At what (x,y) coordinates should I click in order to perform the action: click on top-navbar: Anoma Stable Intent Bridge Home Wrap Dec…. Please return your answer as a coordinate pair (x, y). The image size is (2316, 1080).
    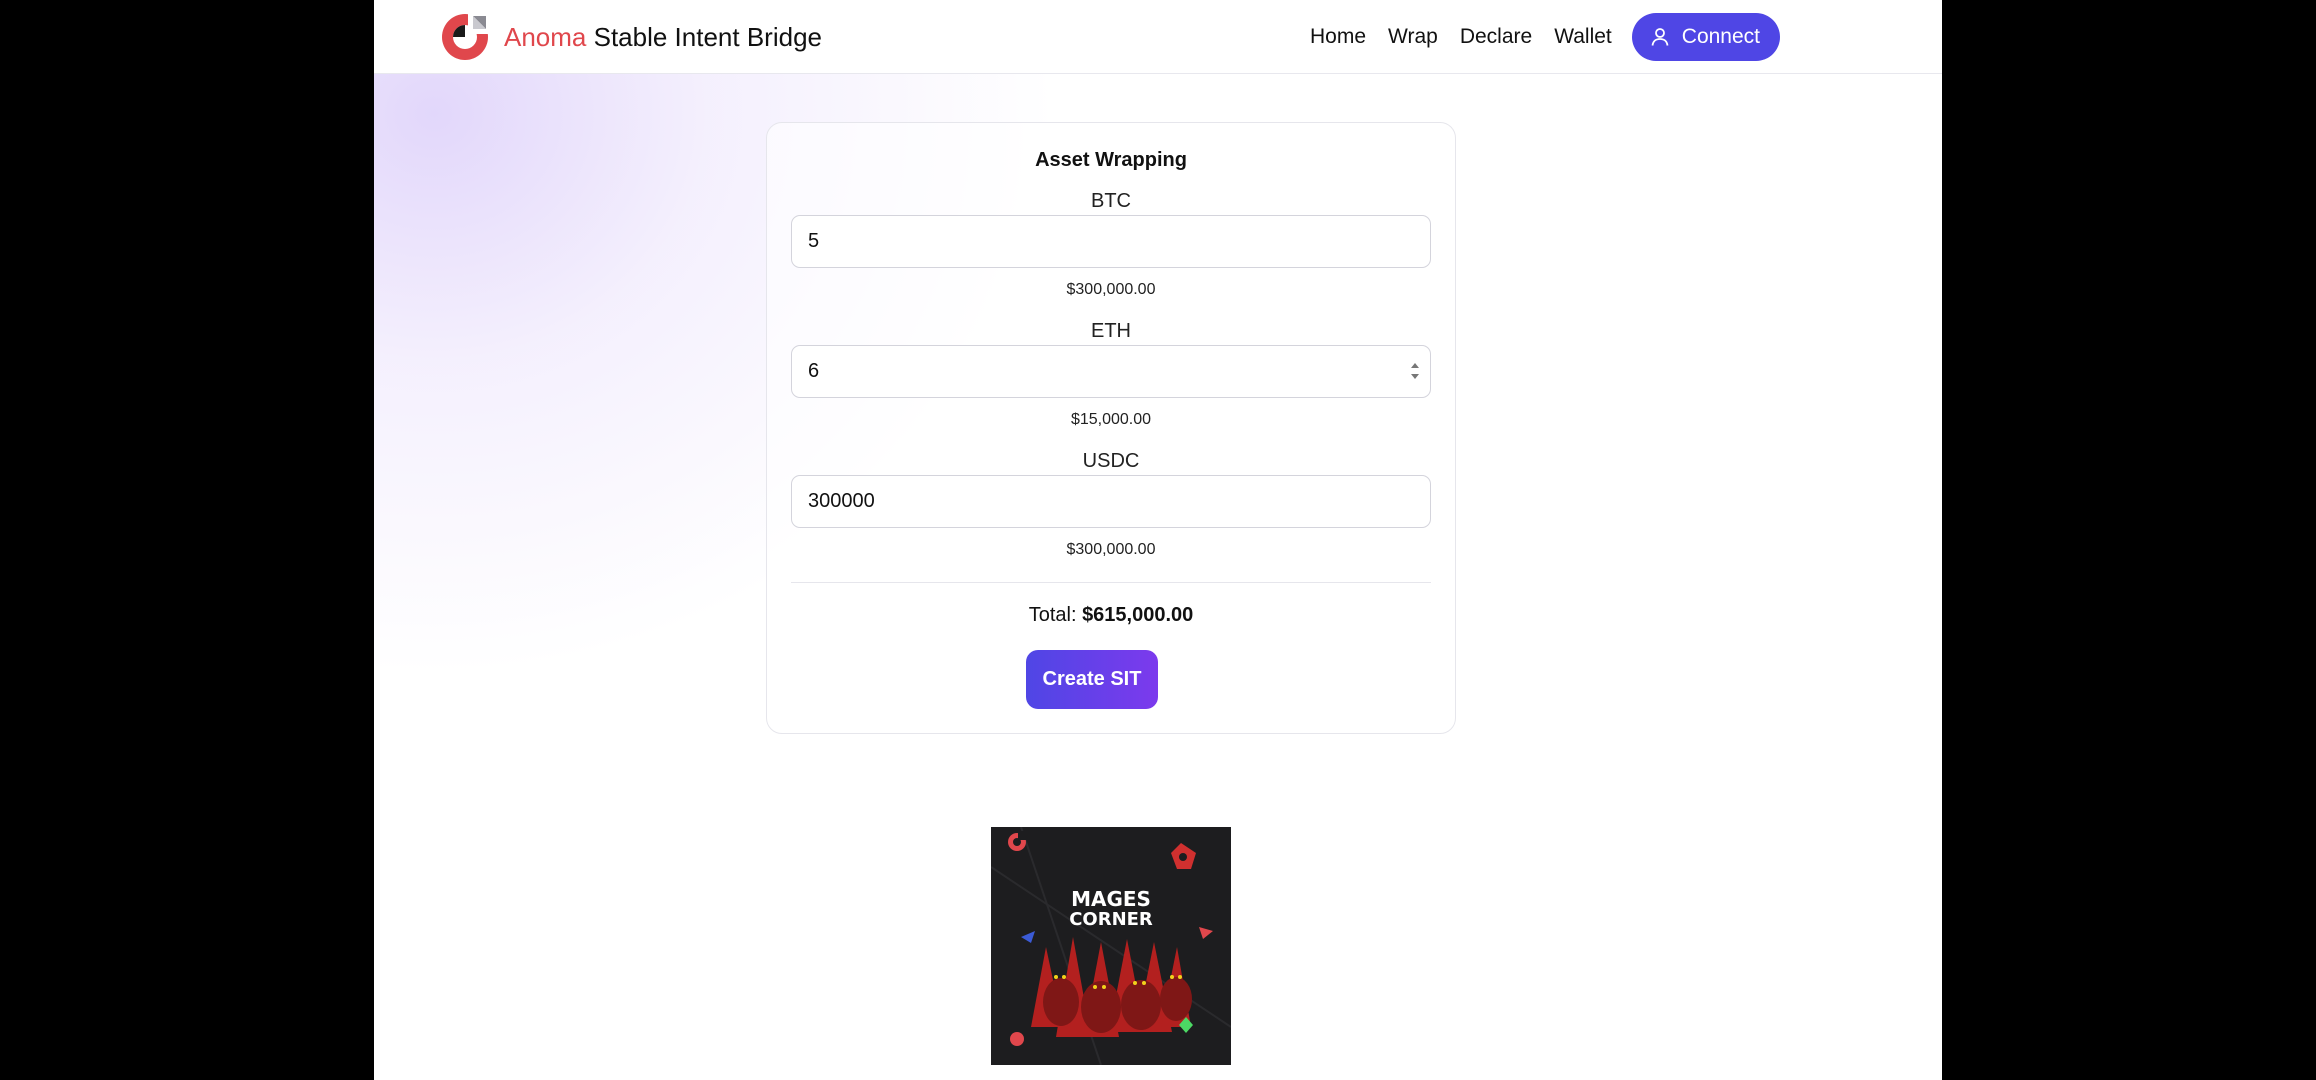
    Looking at the image, I should click on (1158, 37).